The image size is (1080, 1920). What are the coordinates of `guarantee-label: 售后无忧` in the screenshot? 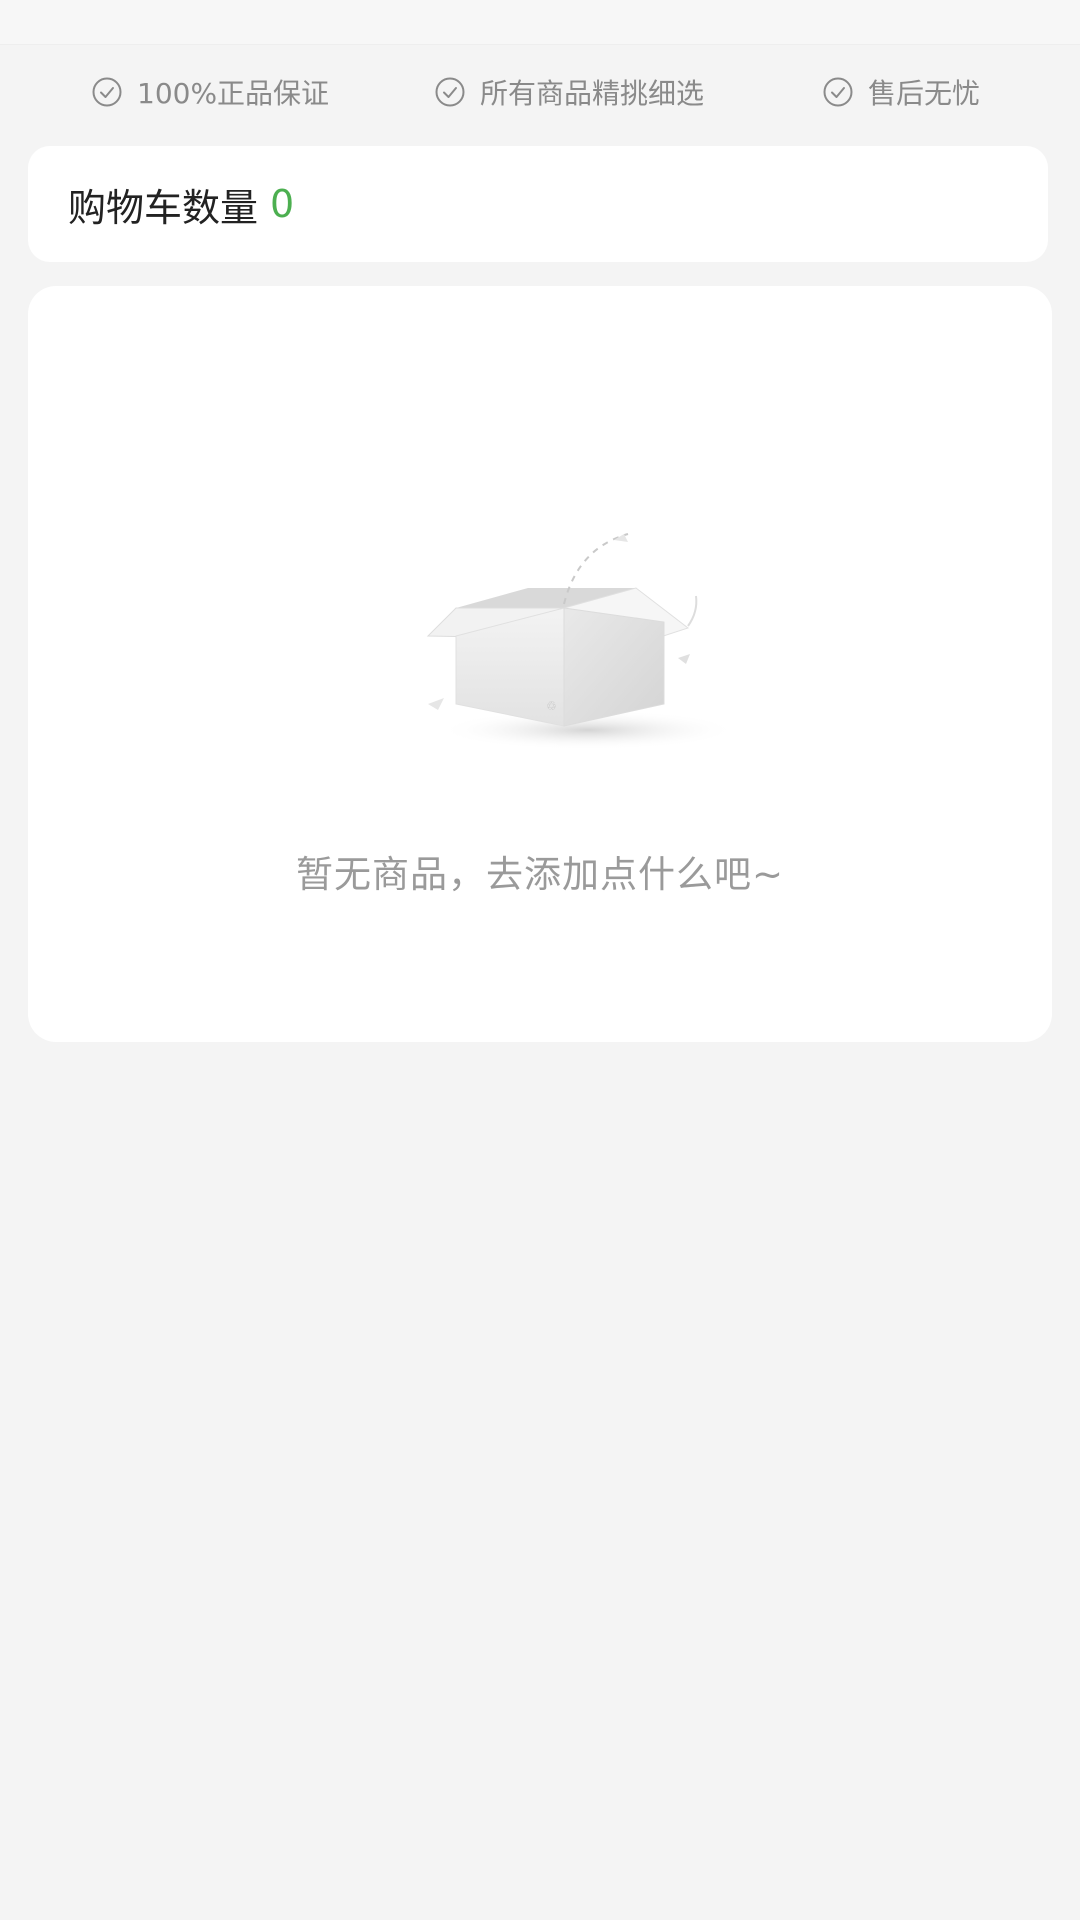 It's located at (924, 93).